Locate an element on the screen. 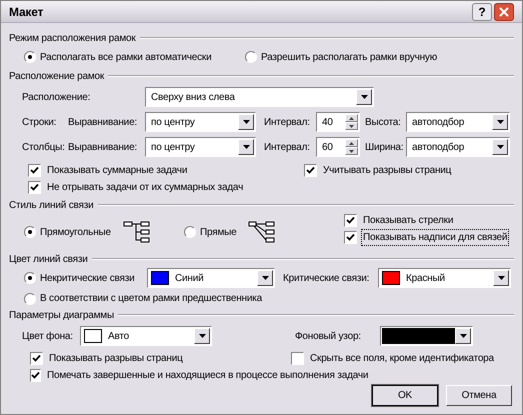  cancel-button: Отмена is located at coordinates (479, 395).